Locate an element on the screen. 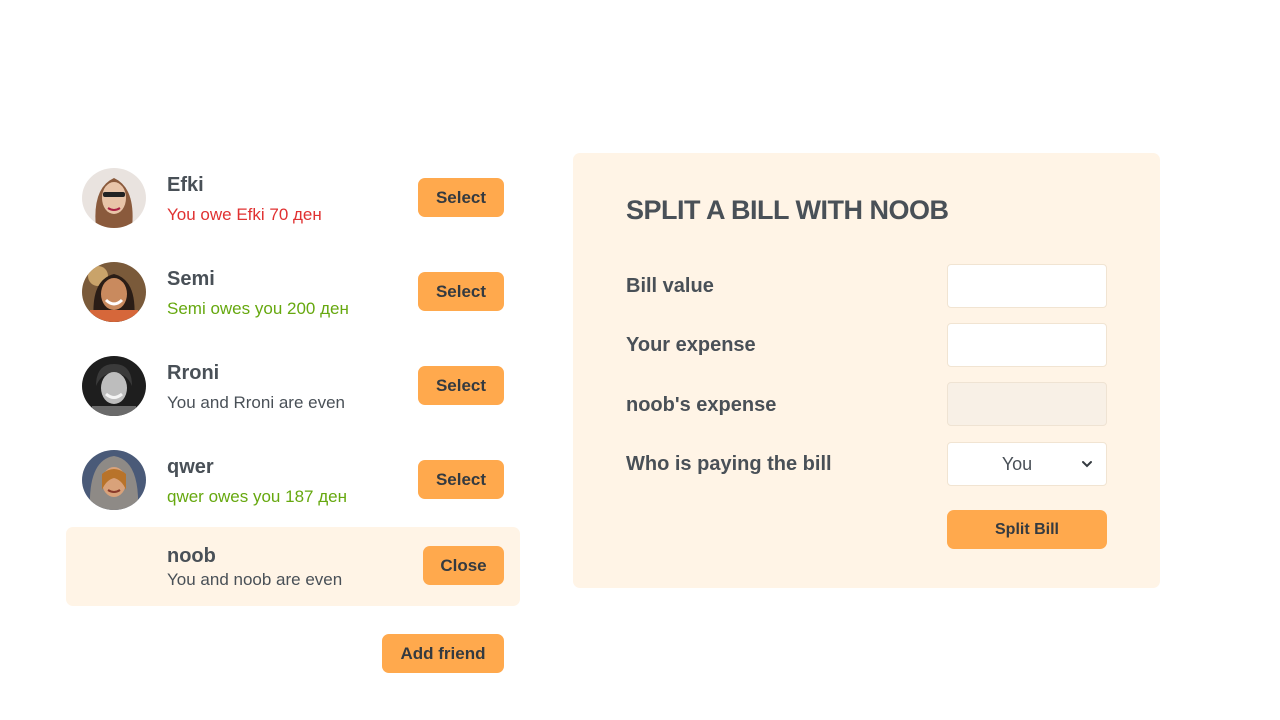 This screenshot has width=1280, height=720. payer-select: You is located at coordinates (1027, 464).